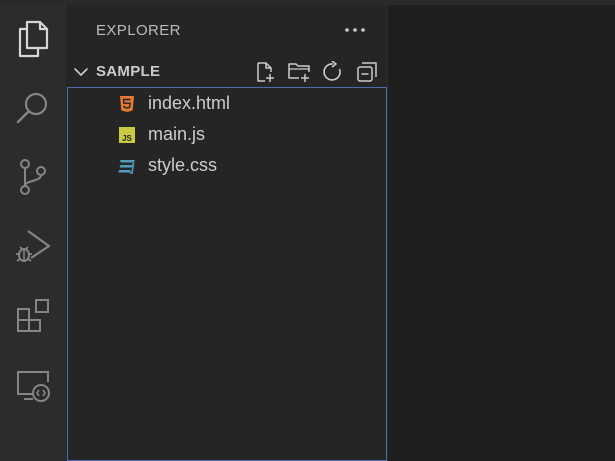 This screenshot has width=615, height=461. I want to click on sidebar-title: EXPLORER, so click(138, 30).